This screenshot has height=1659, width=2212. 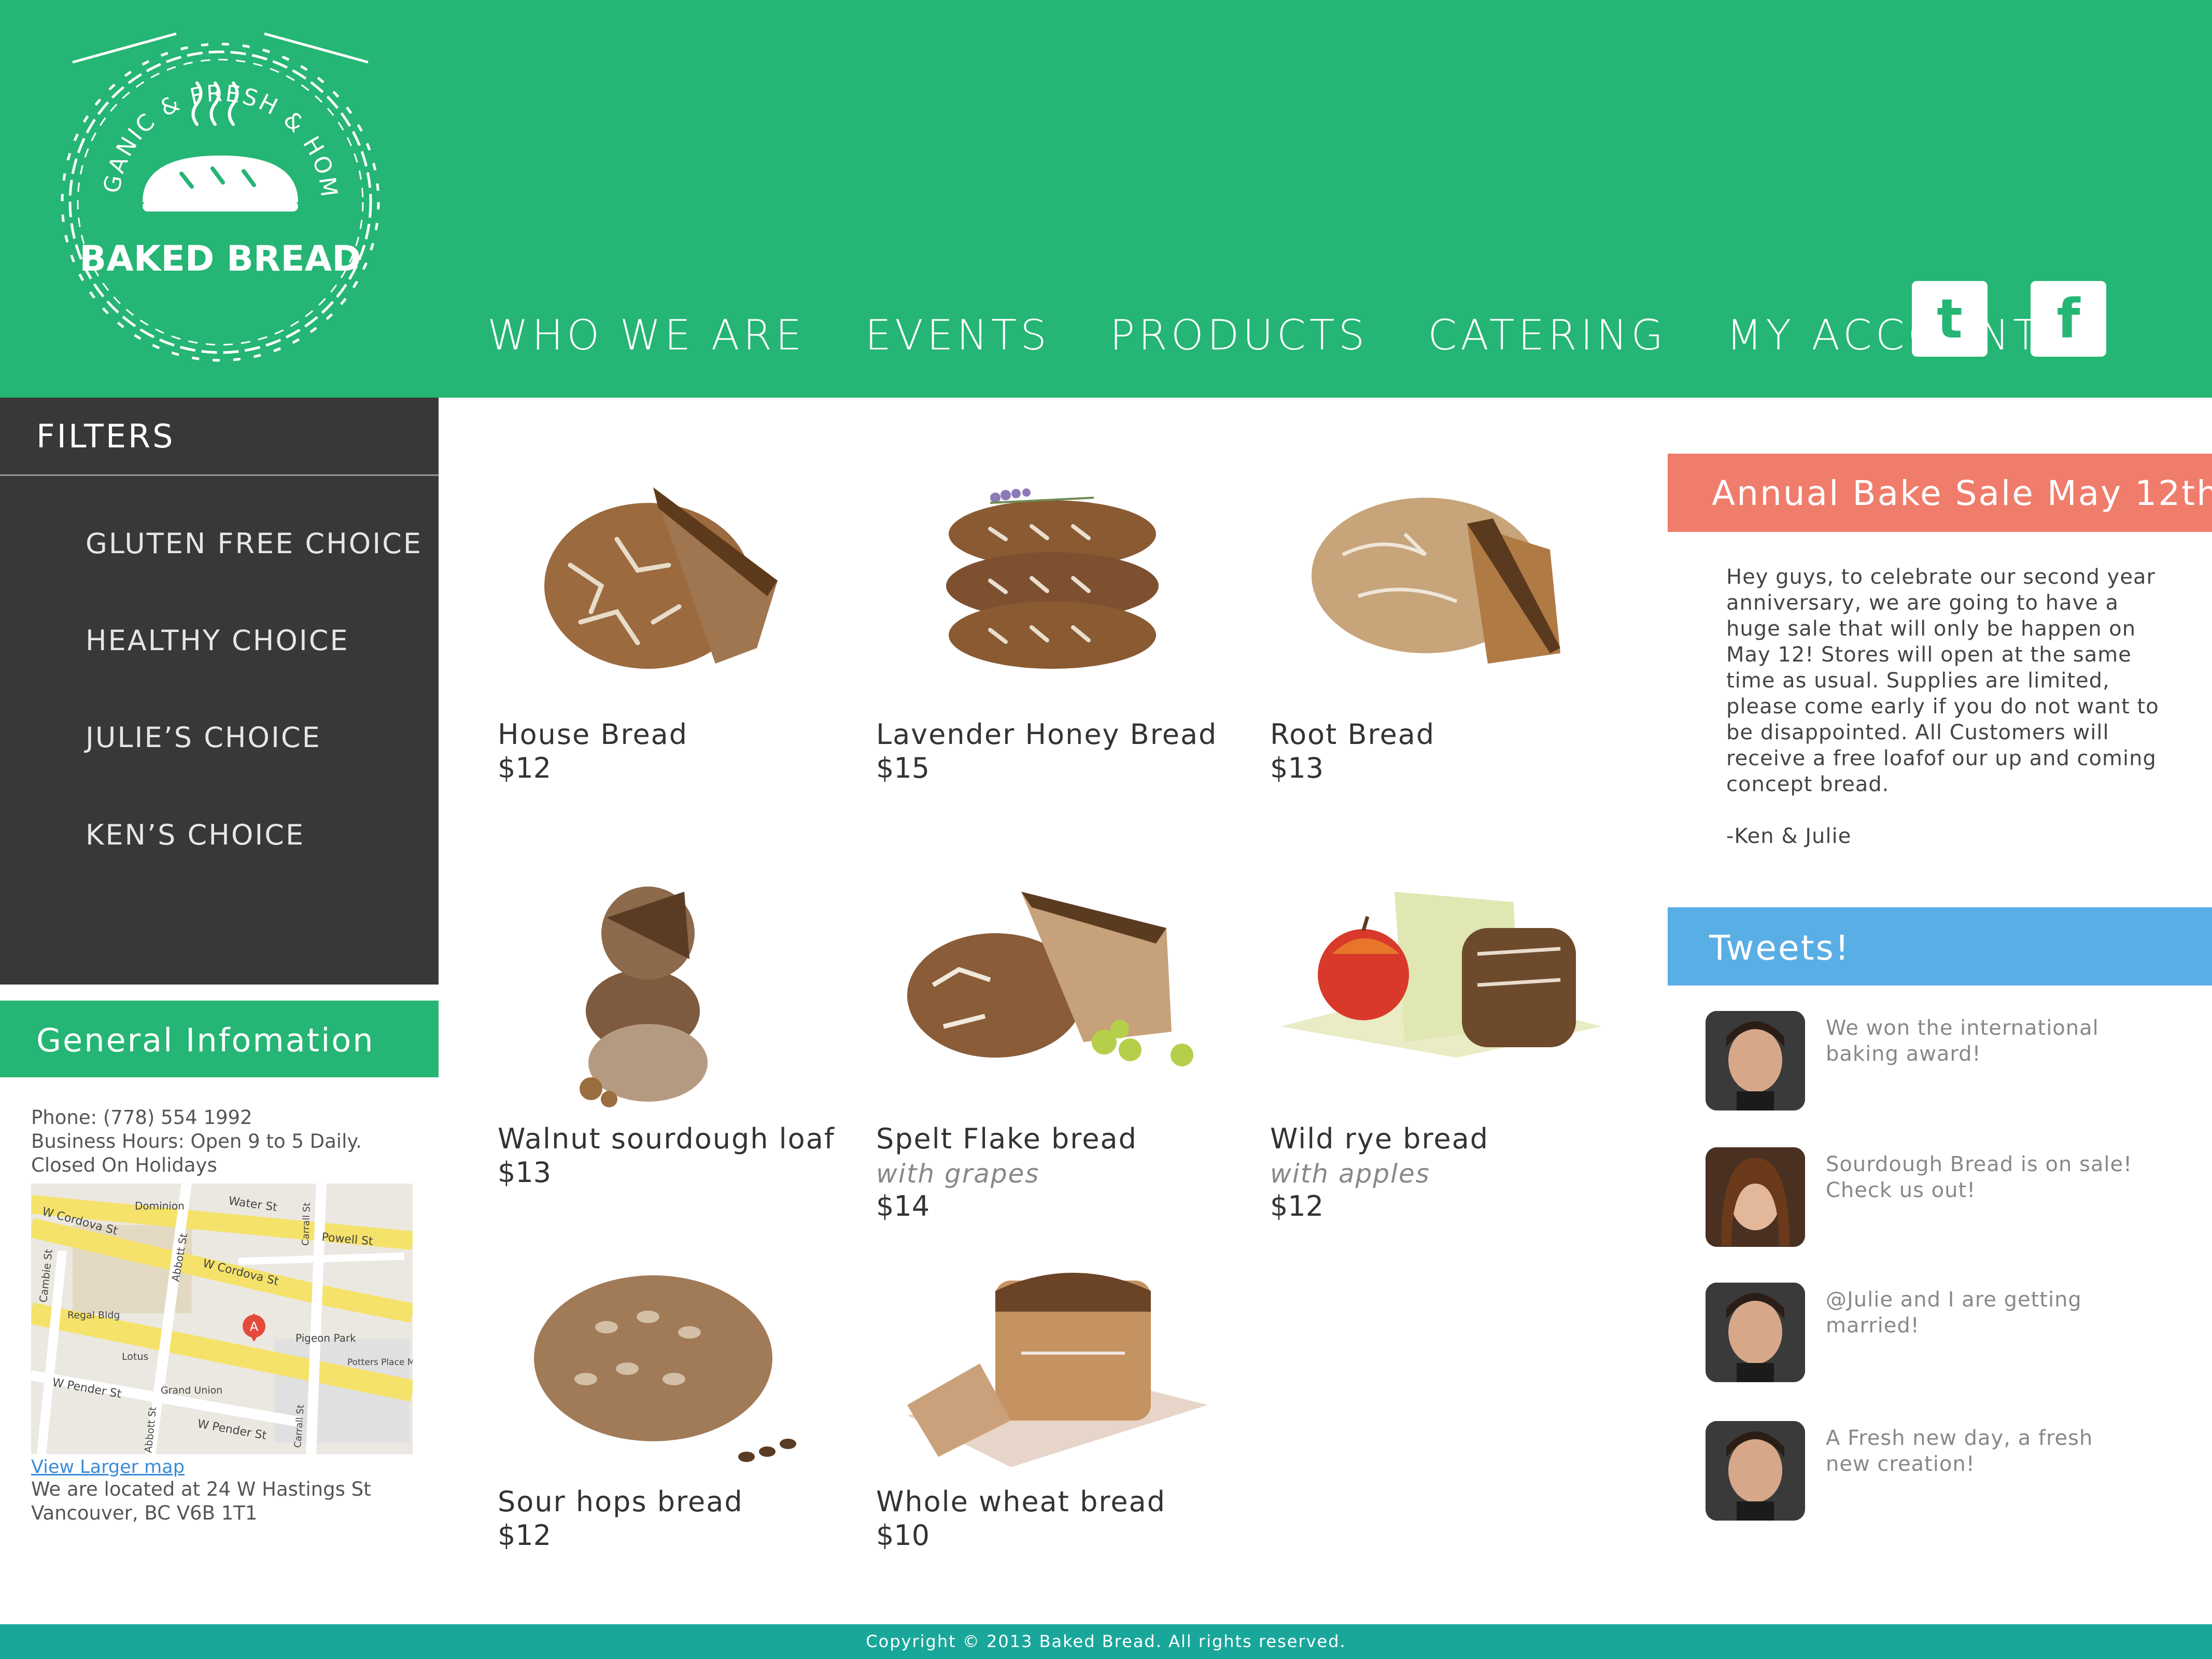 What do you see at coordinates (141, 1117) in the screenshot?
I see `phone-number: Phone: (778) 554 1992` at bounding box center [141, 1117].